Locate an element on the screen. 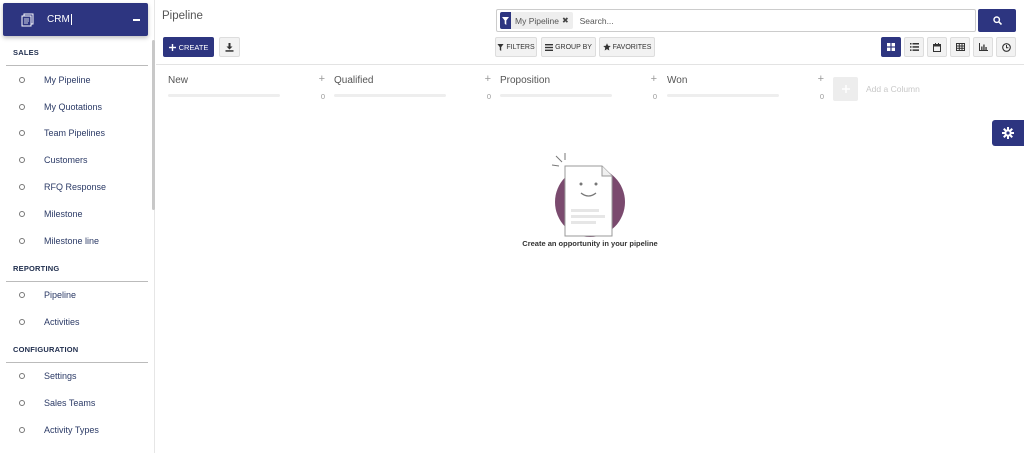  gear-icon is located at coordinates (1008, 133).